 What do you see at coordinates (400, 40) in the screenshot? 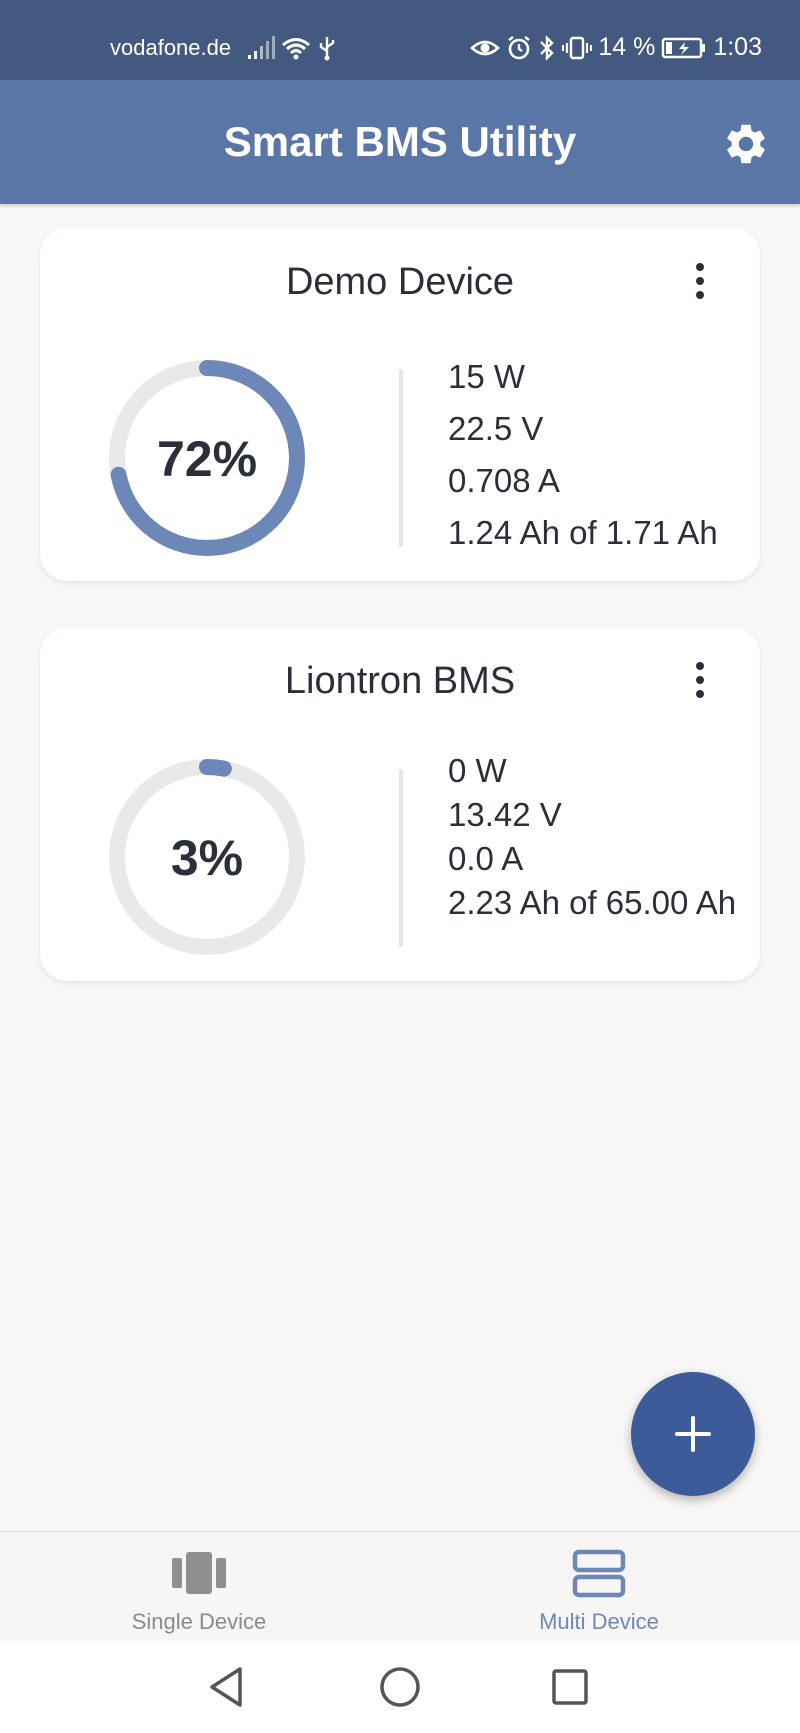
I see `status-bar: vodafone.de 14 % 1:03` at bounding box center [400, 40].